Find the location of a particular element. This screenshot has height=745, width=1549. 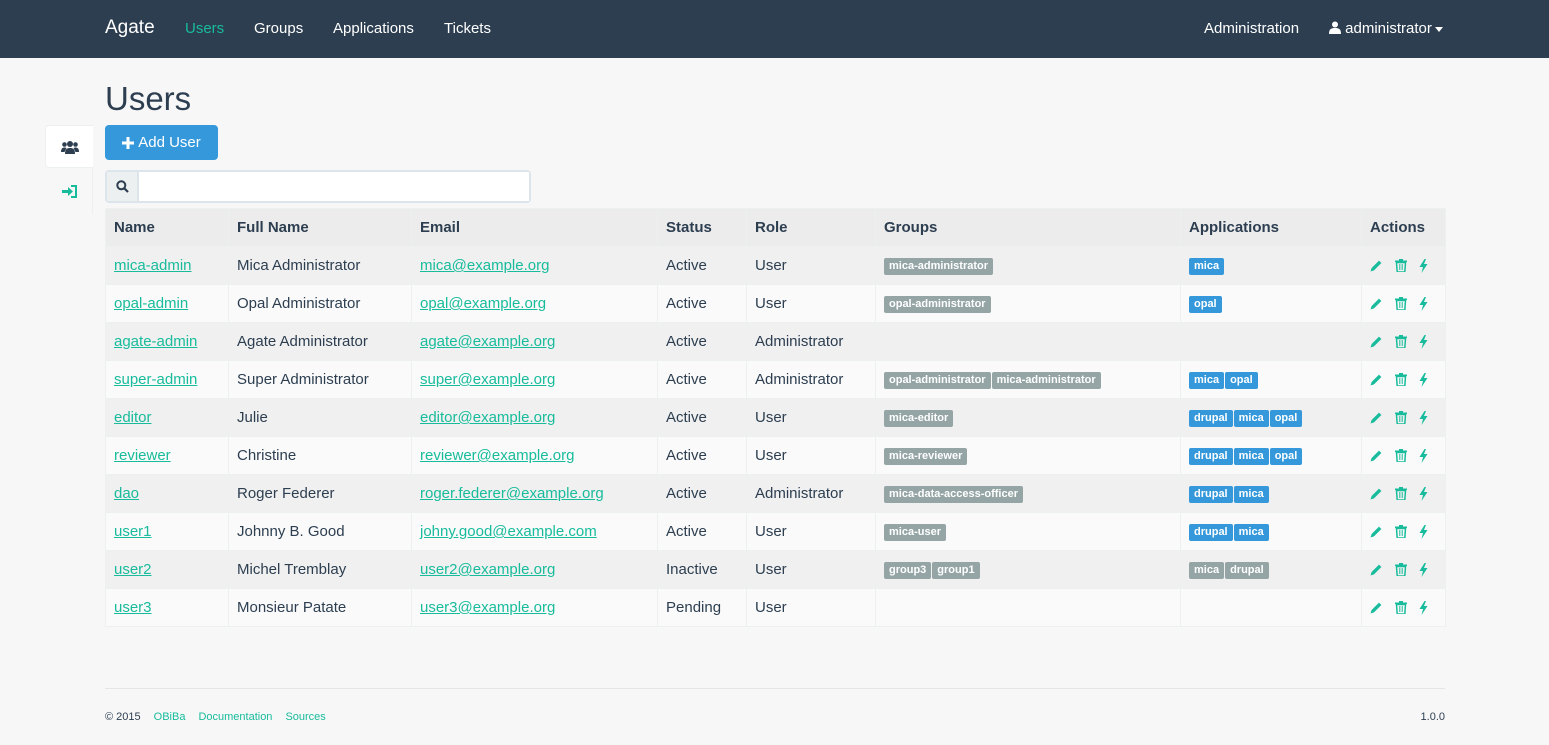

user-name-link: dao is located at coordinates (126, 493).